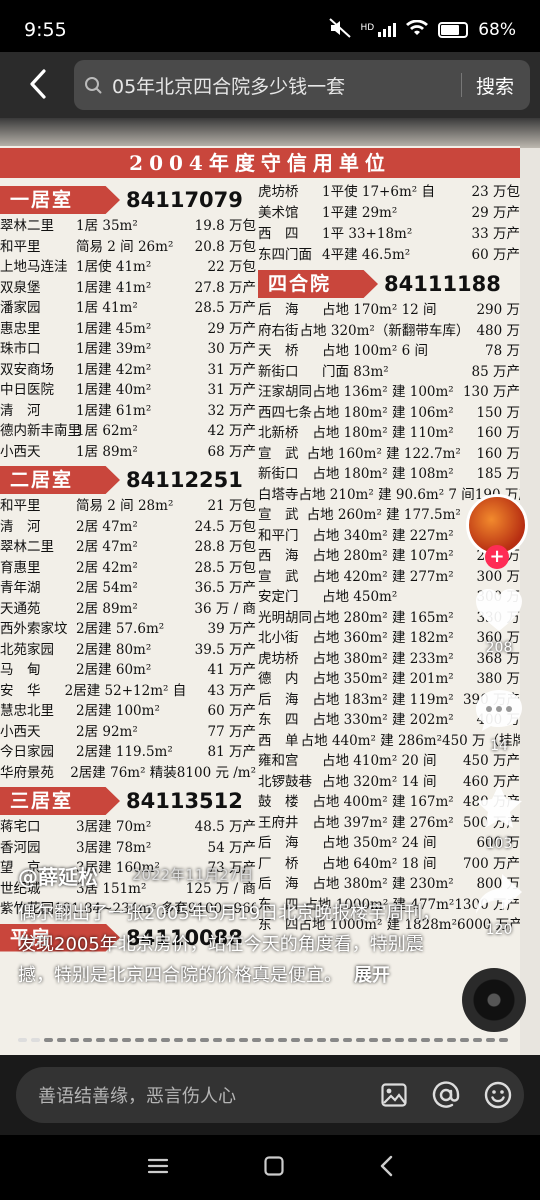 The height and width of the screenshot is (1200, 540). What do you see at coordinates (107, 547) in the screenshot?
I see `listing-desc: 2居 47m²` at bounding box center [107, 547].